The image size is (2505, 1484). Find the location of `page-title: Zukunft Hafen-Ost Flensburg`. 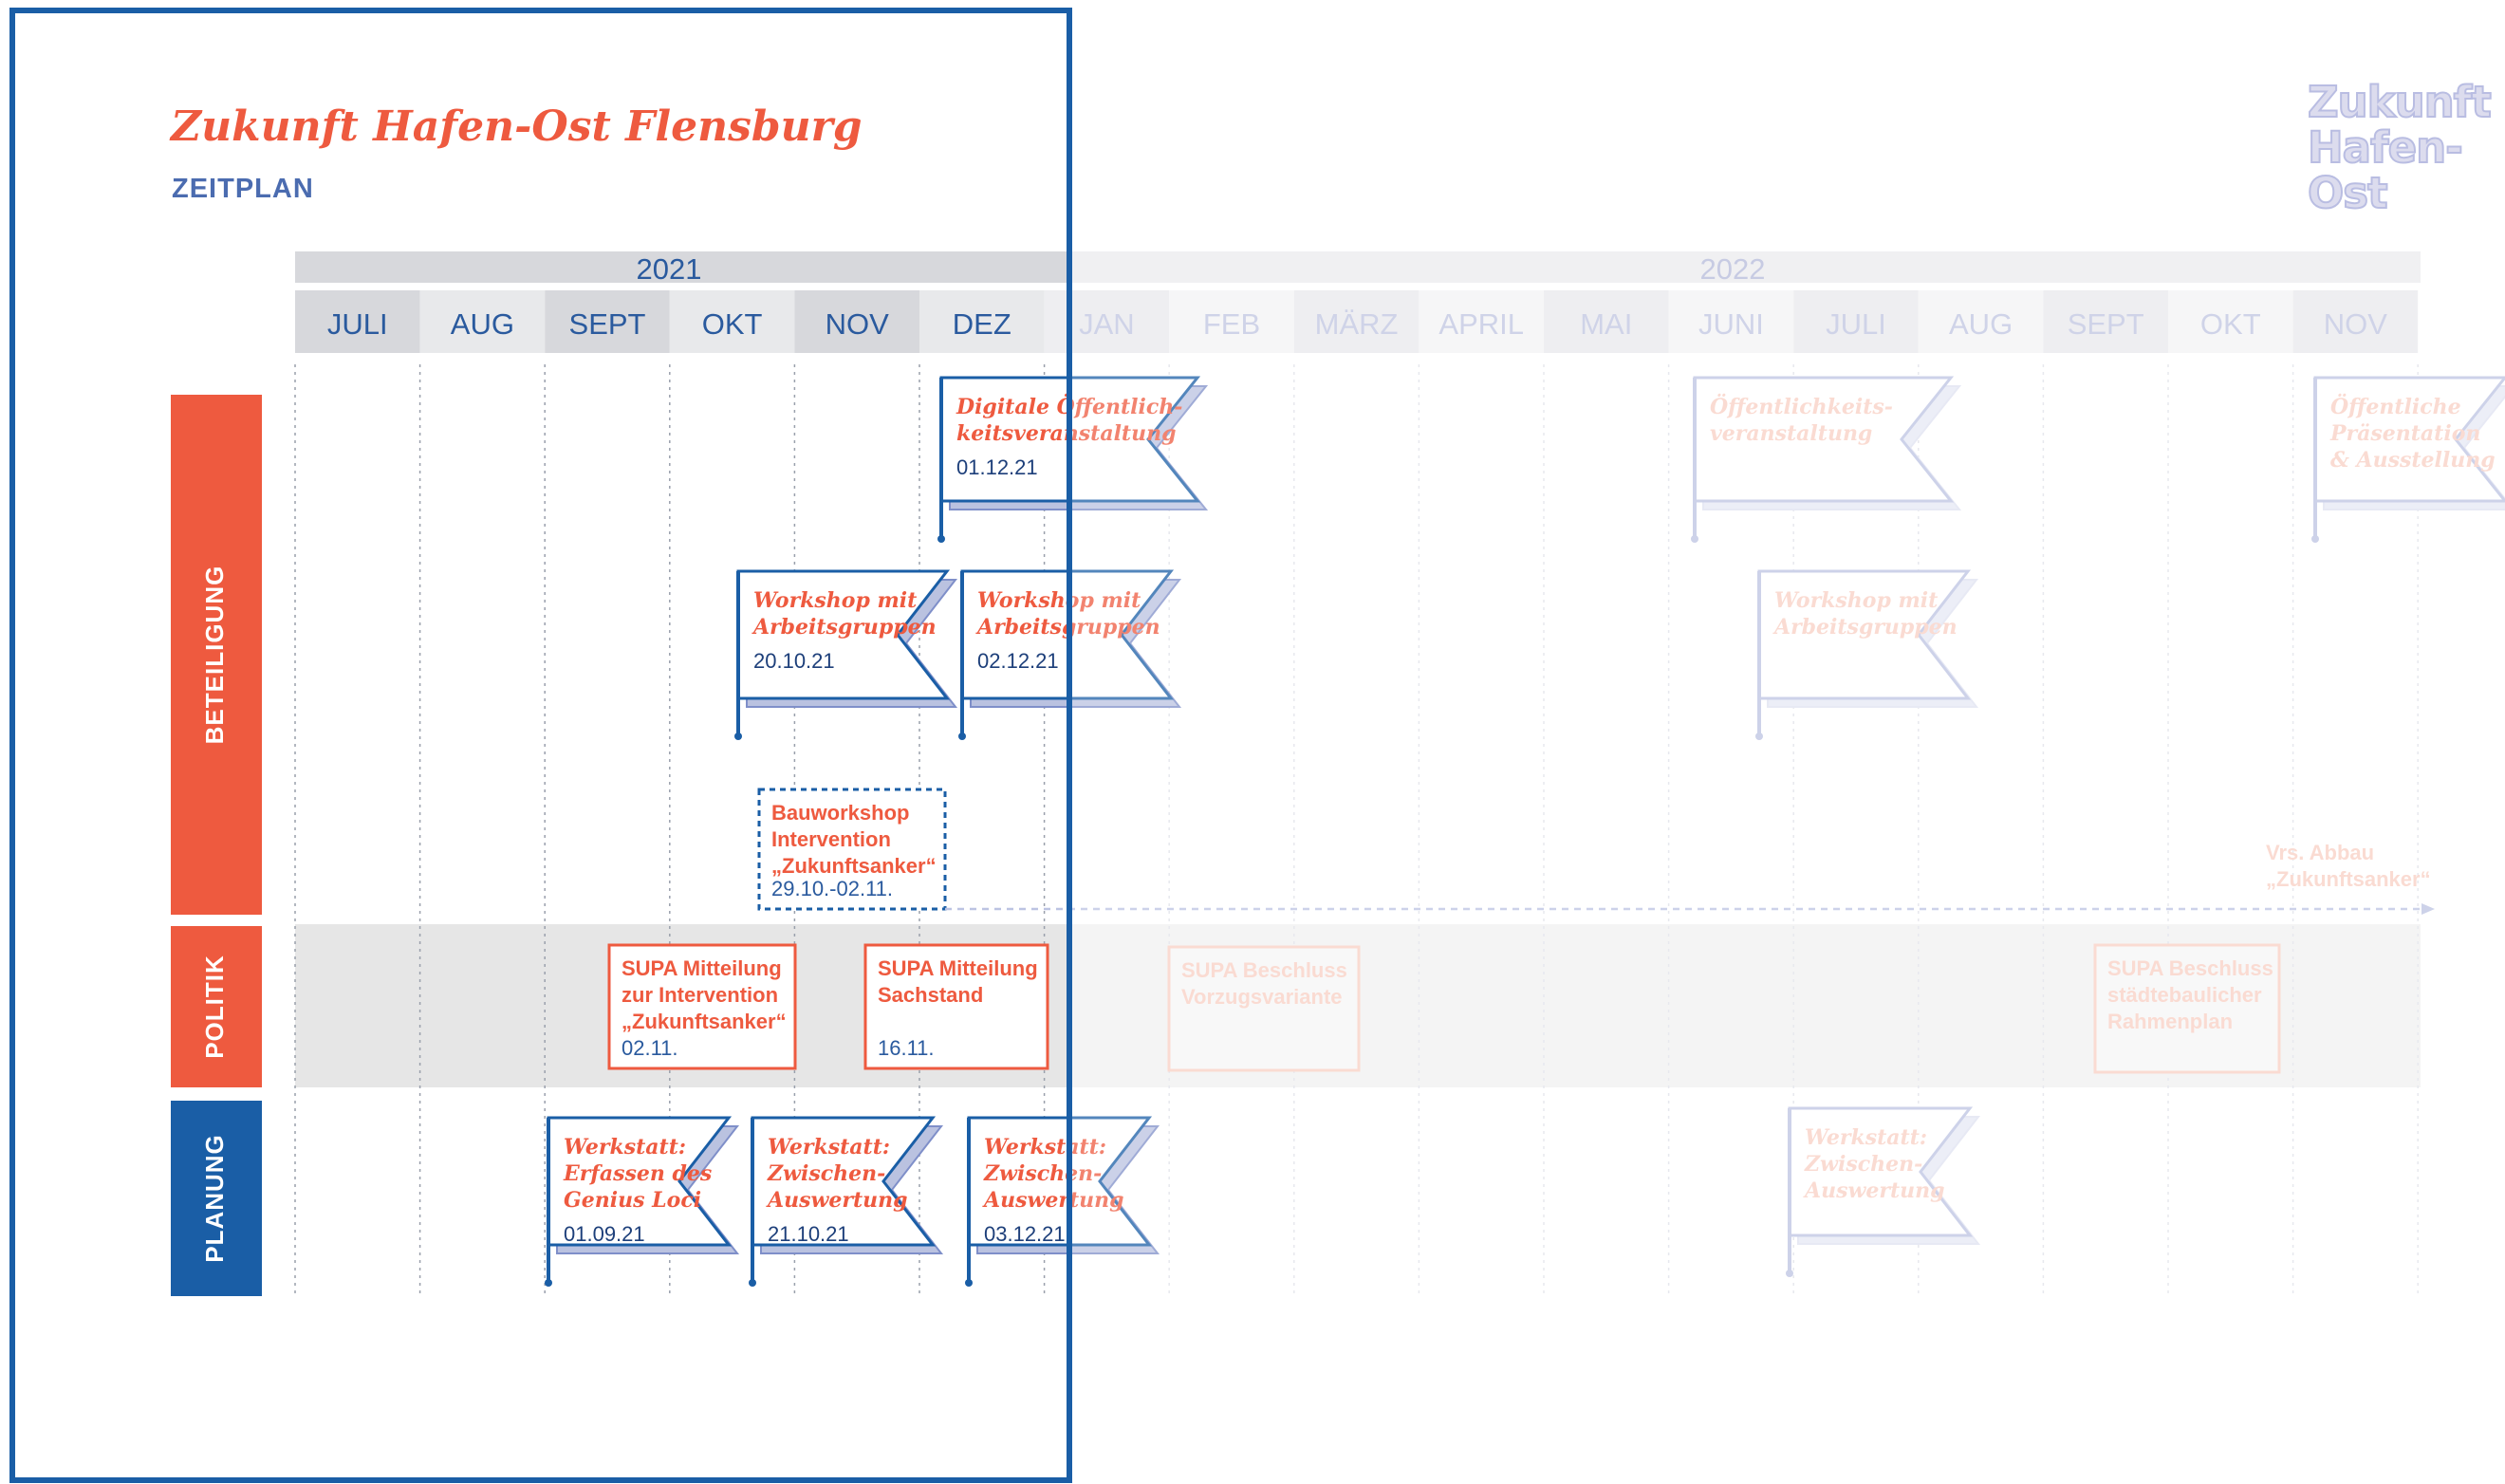

page-title: Zukunft Hafen-Ost Flensburg is located at coordinates (517, 127).